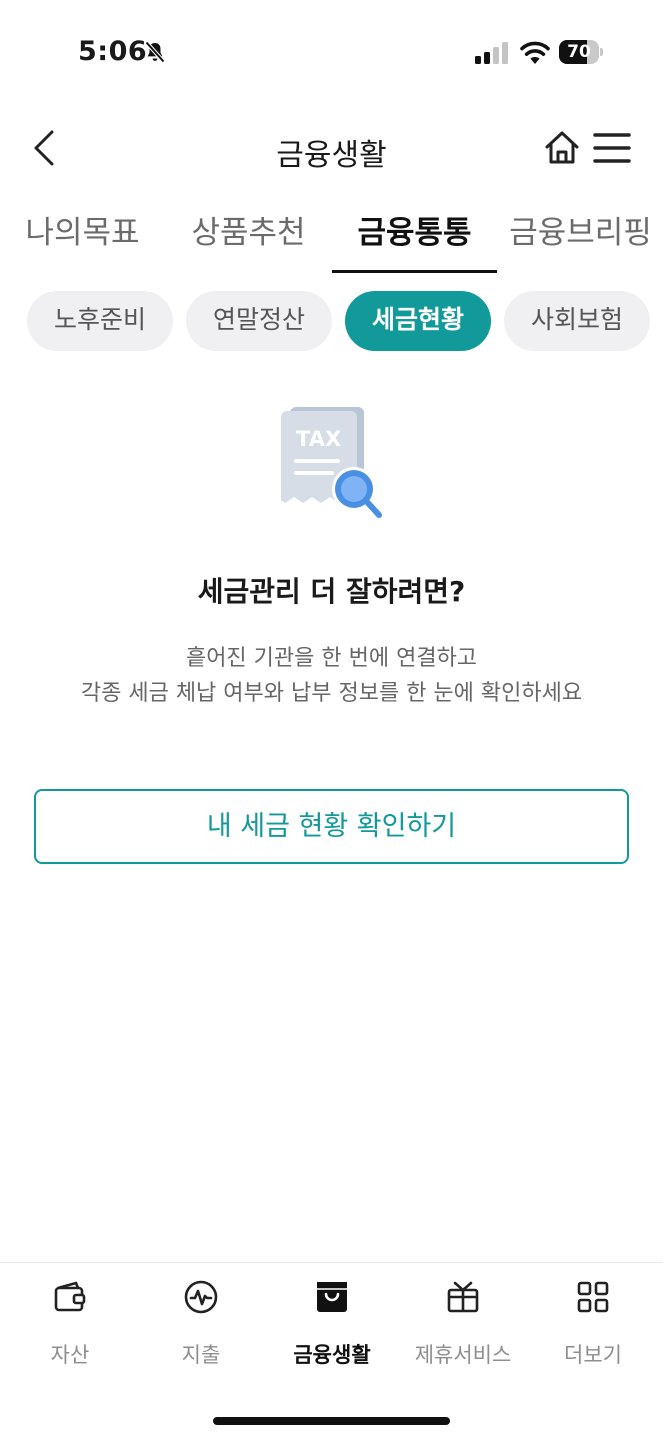 The height and width of the screenshot is (1440, 663). I want to click on tab-finance-briefing: 금융브리핑, so click(580, 239).